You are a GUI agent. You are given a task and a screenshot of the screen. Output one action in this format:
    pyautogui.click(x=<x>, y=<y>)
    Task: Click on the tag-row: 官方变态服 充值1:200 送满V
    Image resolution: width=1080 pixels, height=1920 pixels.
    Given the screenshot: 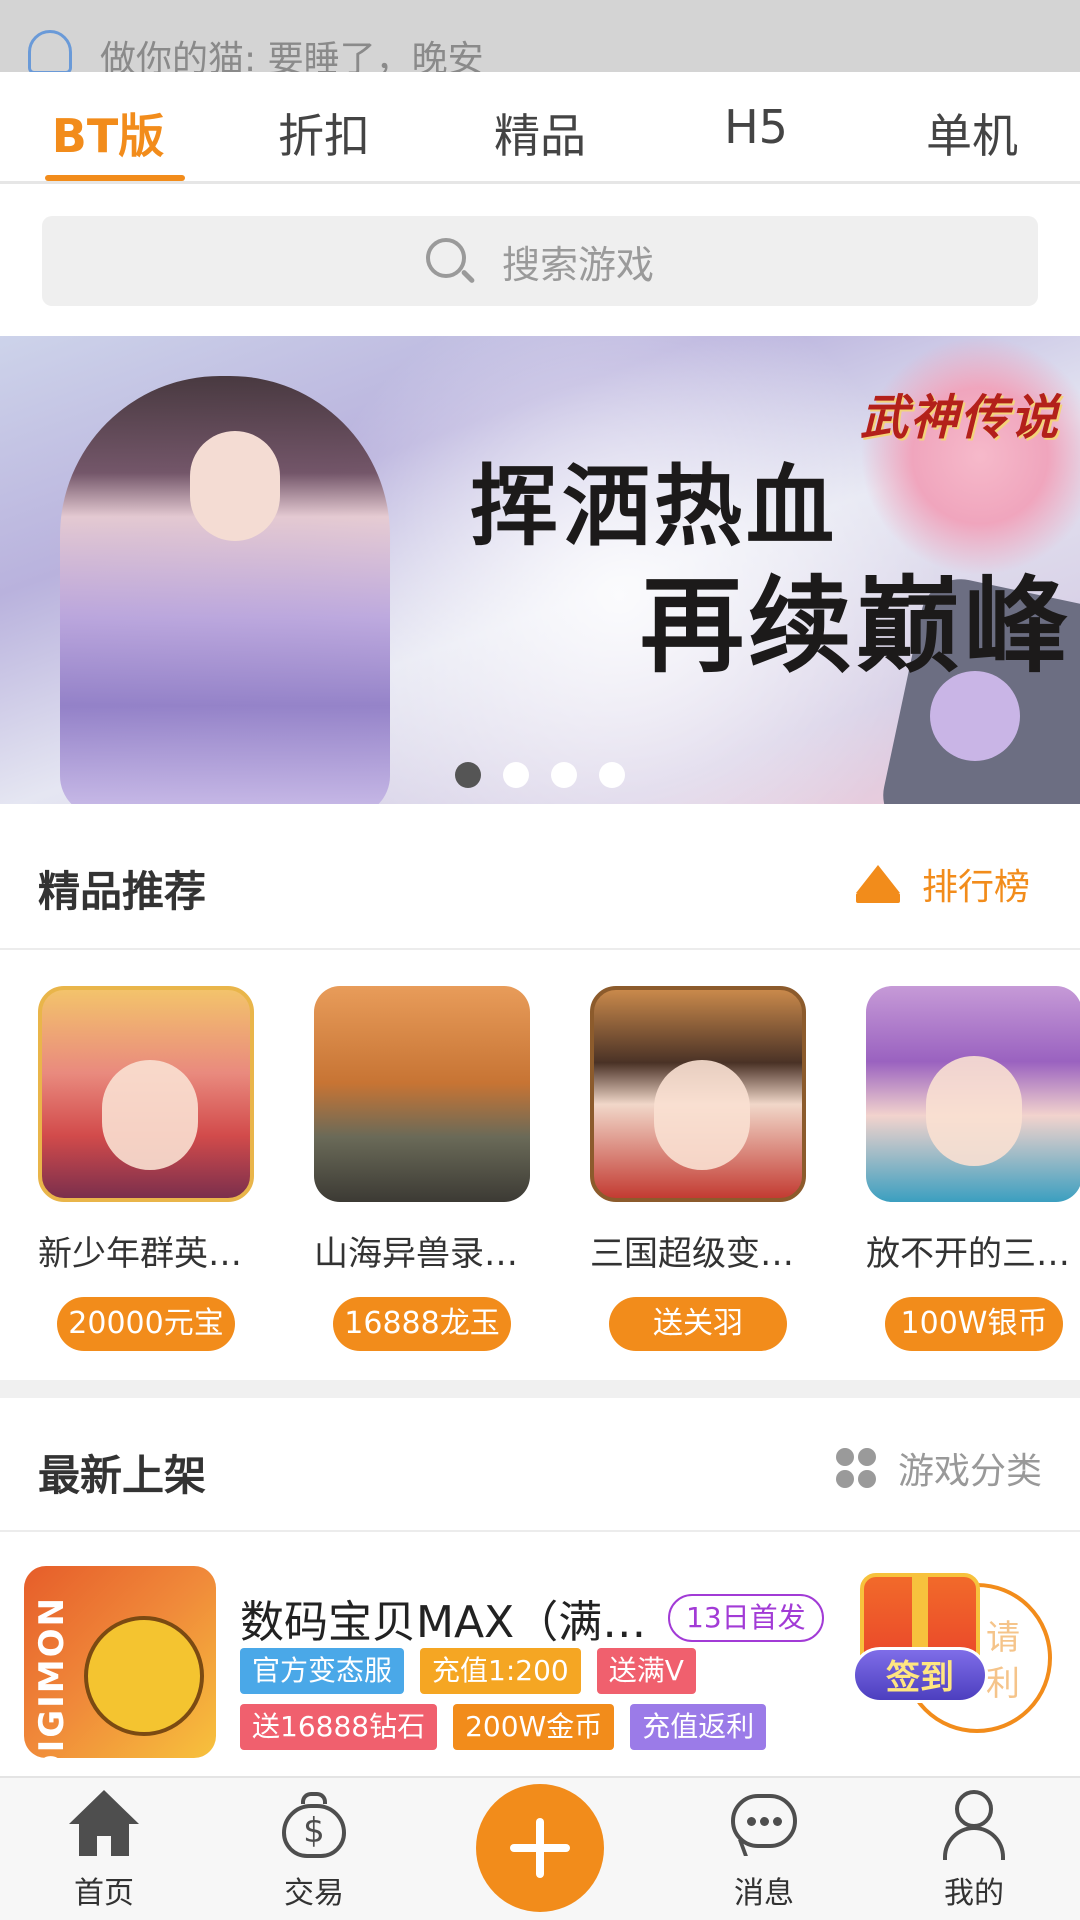 What is the action you would take?
    pyautogui.click(x=468, y=1671)
    